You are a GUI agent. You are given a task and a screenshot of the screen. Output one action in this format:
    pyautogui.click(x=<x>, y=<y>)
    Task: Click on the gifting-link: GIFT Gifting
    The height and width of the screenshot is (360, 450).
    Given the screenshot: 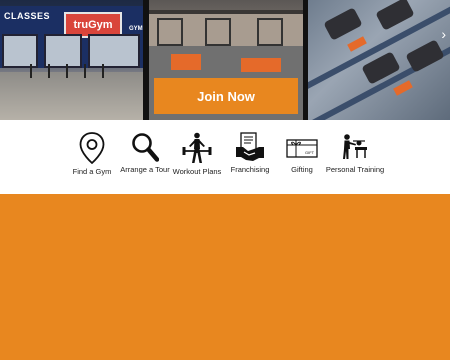 What is the action you would take?
    pyautogui.click(x=302, y=153)
    